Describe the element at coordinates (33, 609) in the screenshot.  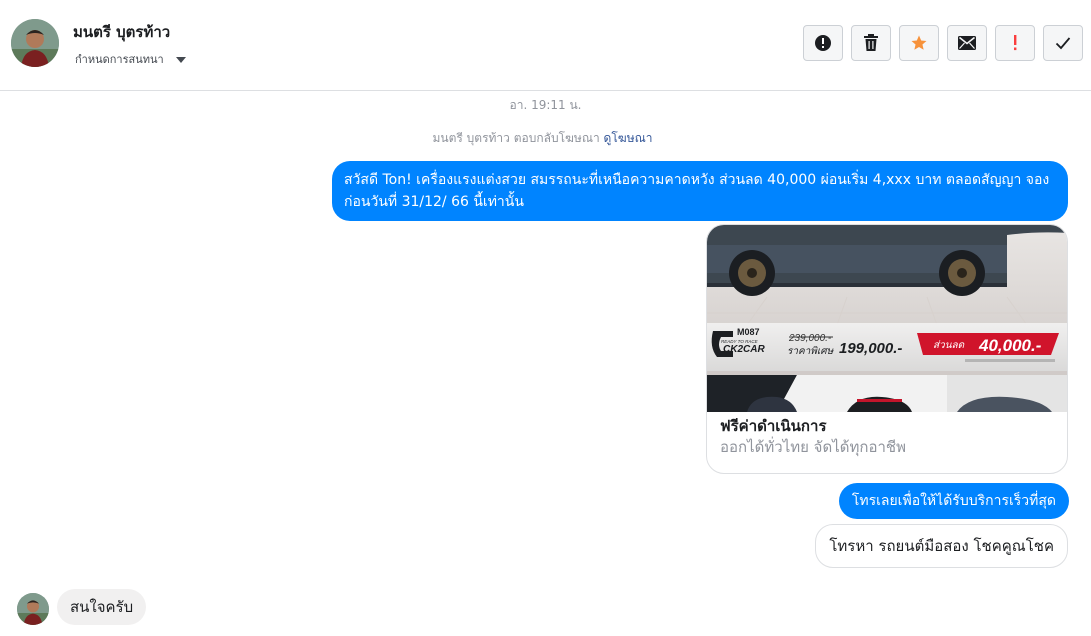
I see `sender-avatar` at that location.